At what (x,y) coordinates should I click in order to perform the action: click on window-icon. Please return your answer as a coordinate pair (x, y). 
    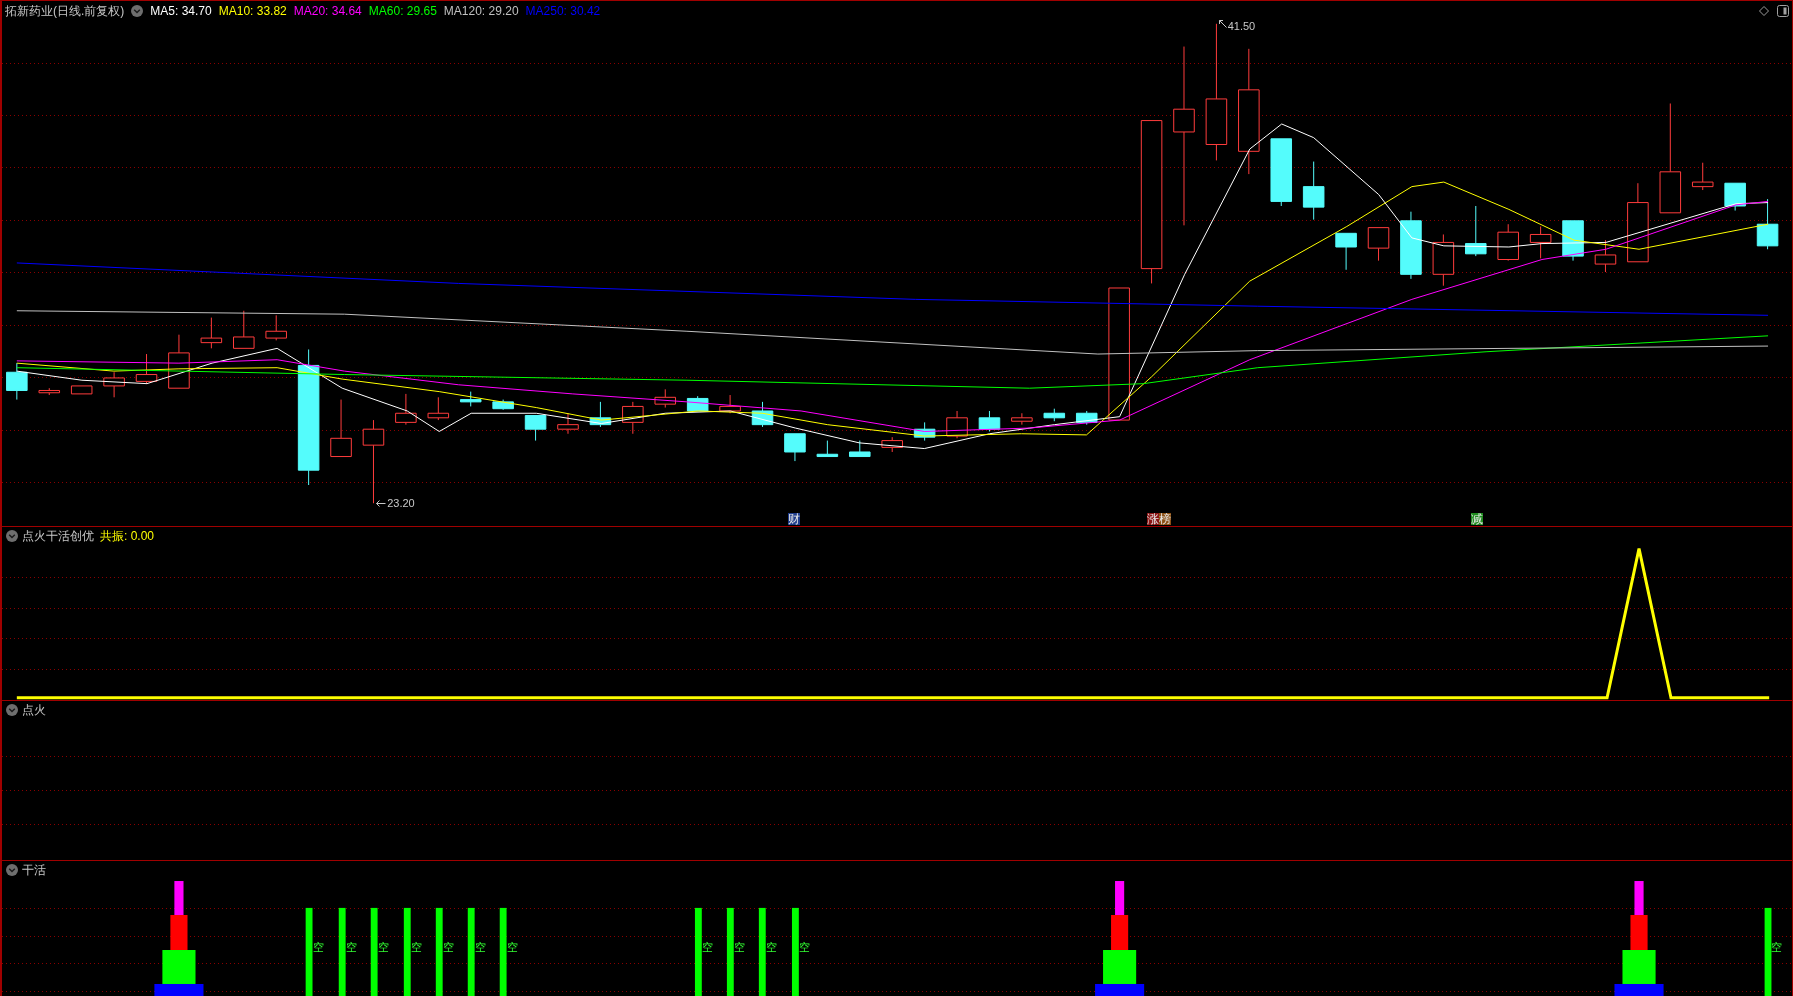
    Looking at the image, I should click on (1783, 11).